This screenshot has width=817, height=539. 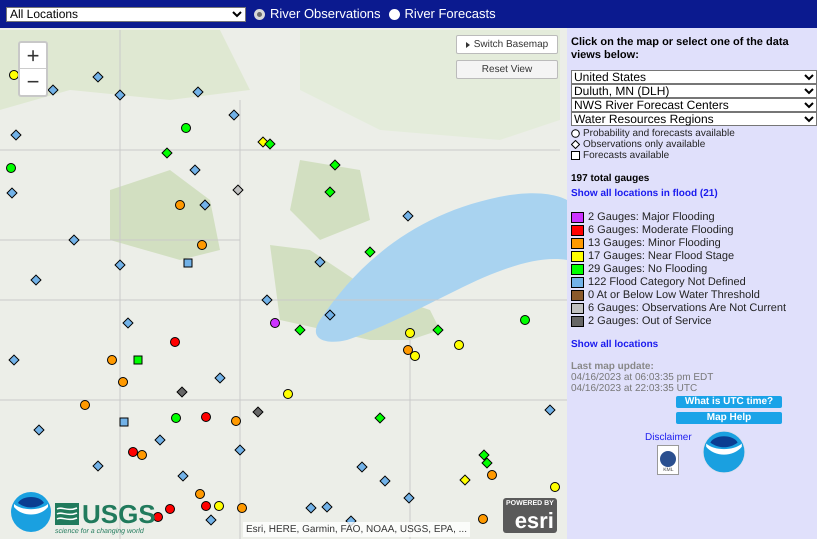 What do you see at coordinates (644, 145) in the screenshot?
I see `symbol-legend-label: Observations only available` at bounding box center [644, 145].